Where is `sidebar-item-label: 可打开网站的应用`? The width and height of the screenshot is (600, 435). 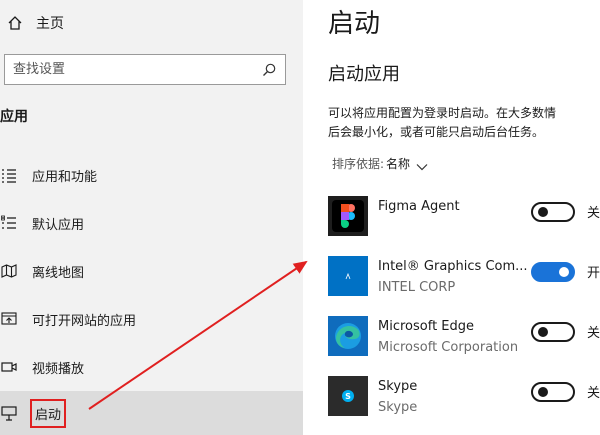
sidebar-item-label: 可打开网站的应用 is located at coordinates (84, 321).